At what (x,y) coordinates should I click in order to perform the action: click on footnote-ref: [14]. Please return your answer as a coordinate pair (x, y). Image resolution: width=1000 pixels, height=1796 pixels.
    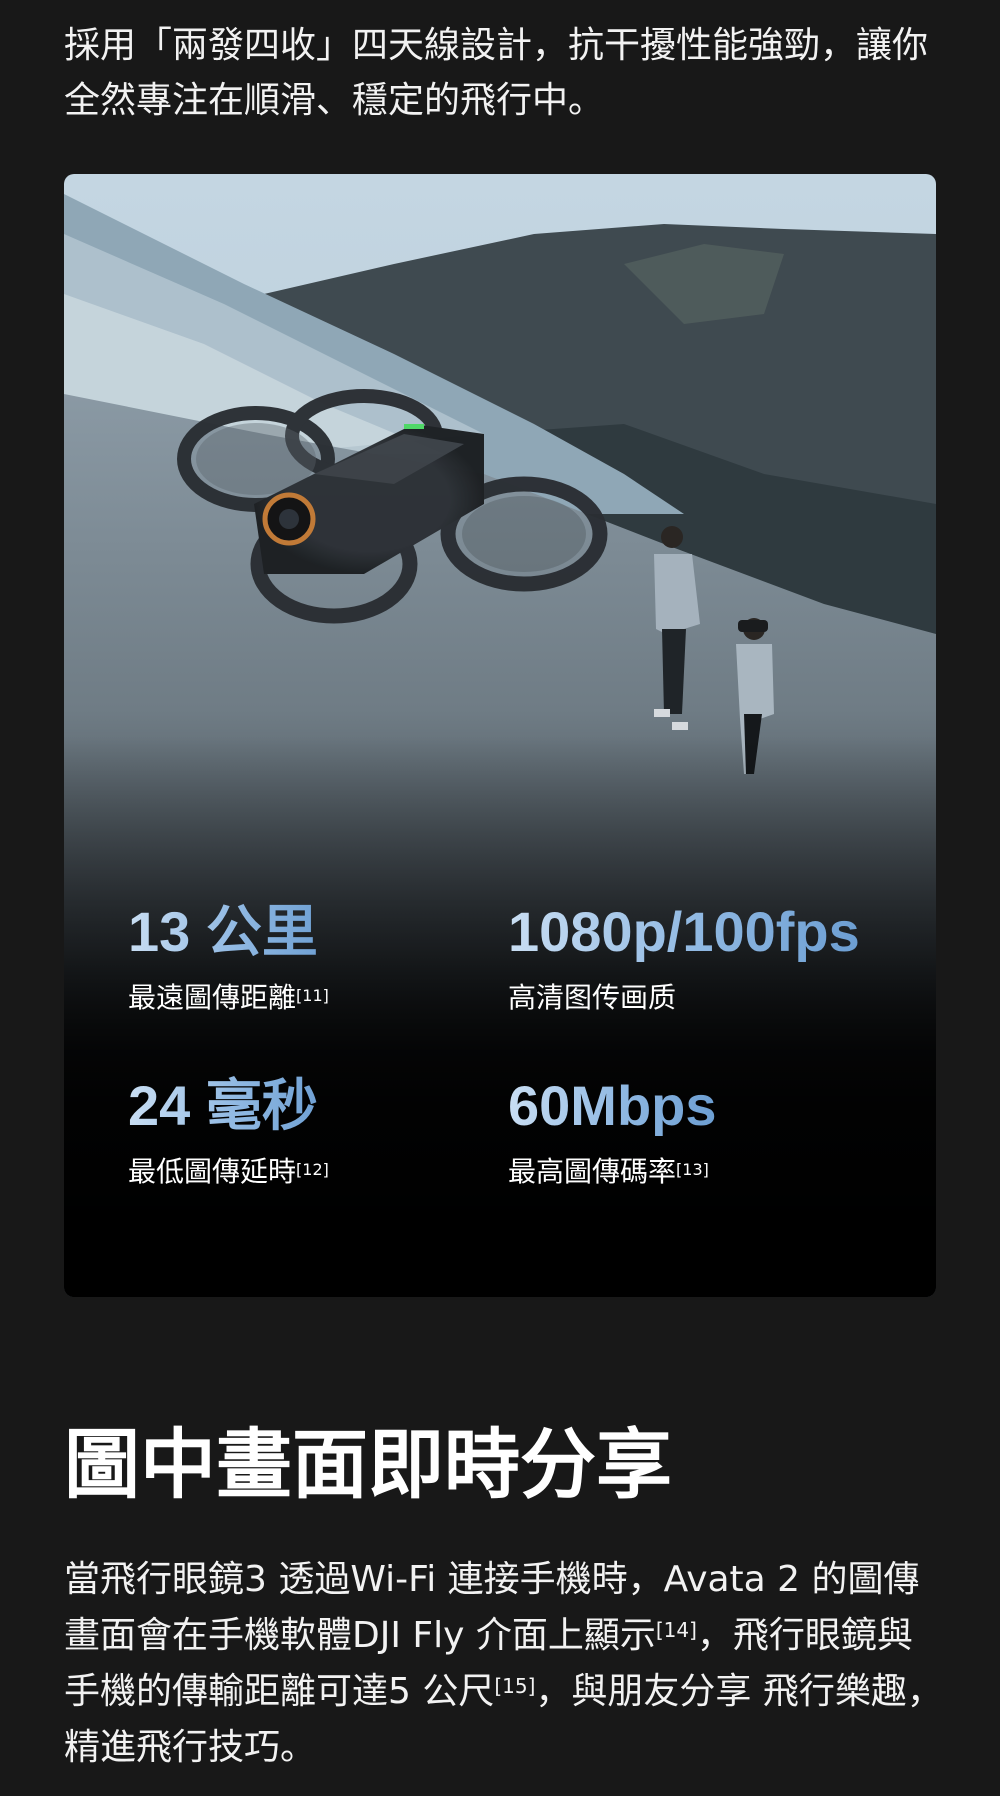
    Looking at the image, I should click on (676, 1630).